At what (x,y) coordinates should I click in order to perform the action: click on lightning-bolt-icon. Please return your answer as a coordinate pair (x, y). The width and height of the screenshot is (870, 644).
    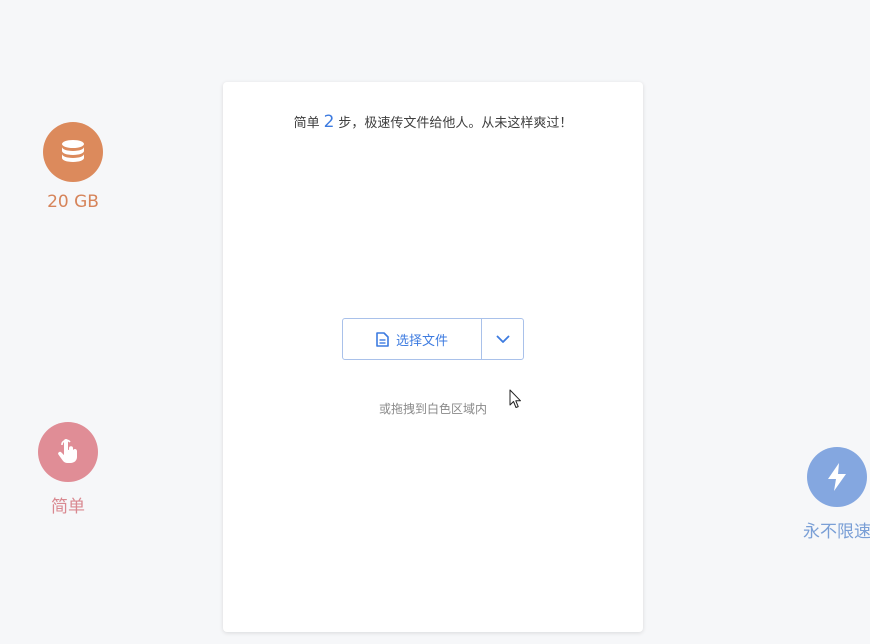
    Looking at the image, I should click on (837, 477).